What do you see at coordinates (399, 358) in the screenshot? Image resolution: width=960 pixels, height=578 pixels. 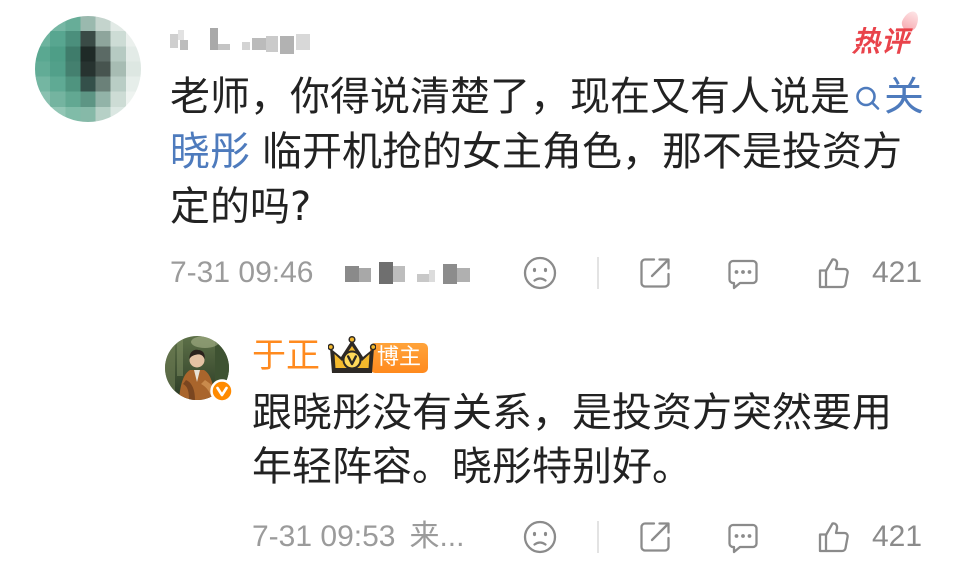 I see `host-badge: 博主` at bounding box center [399, 358].